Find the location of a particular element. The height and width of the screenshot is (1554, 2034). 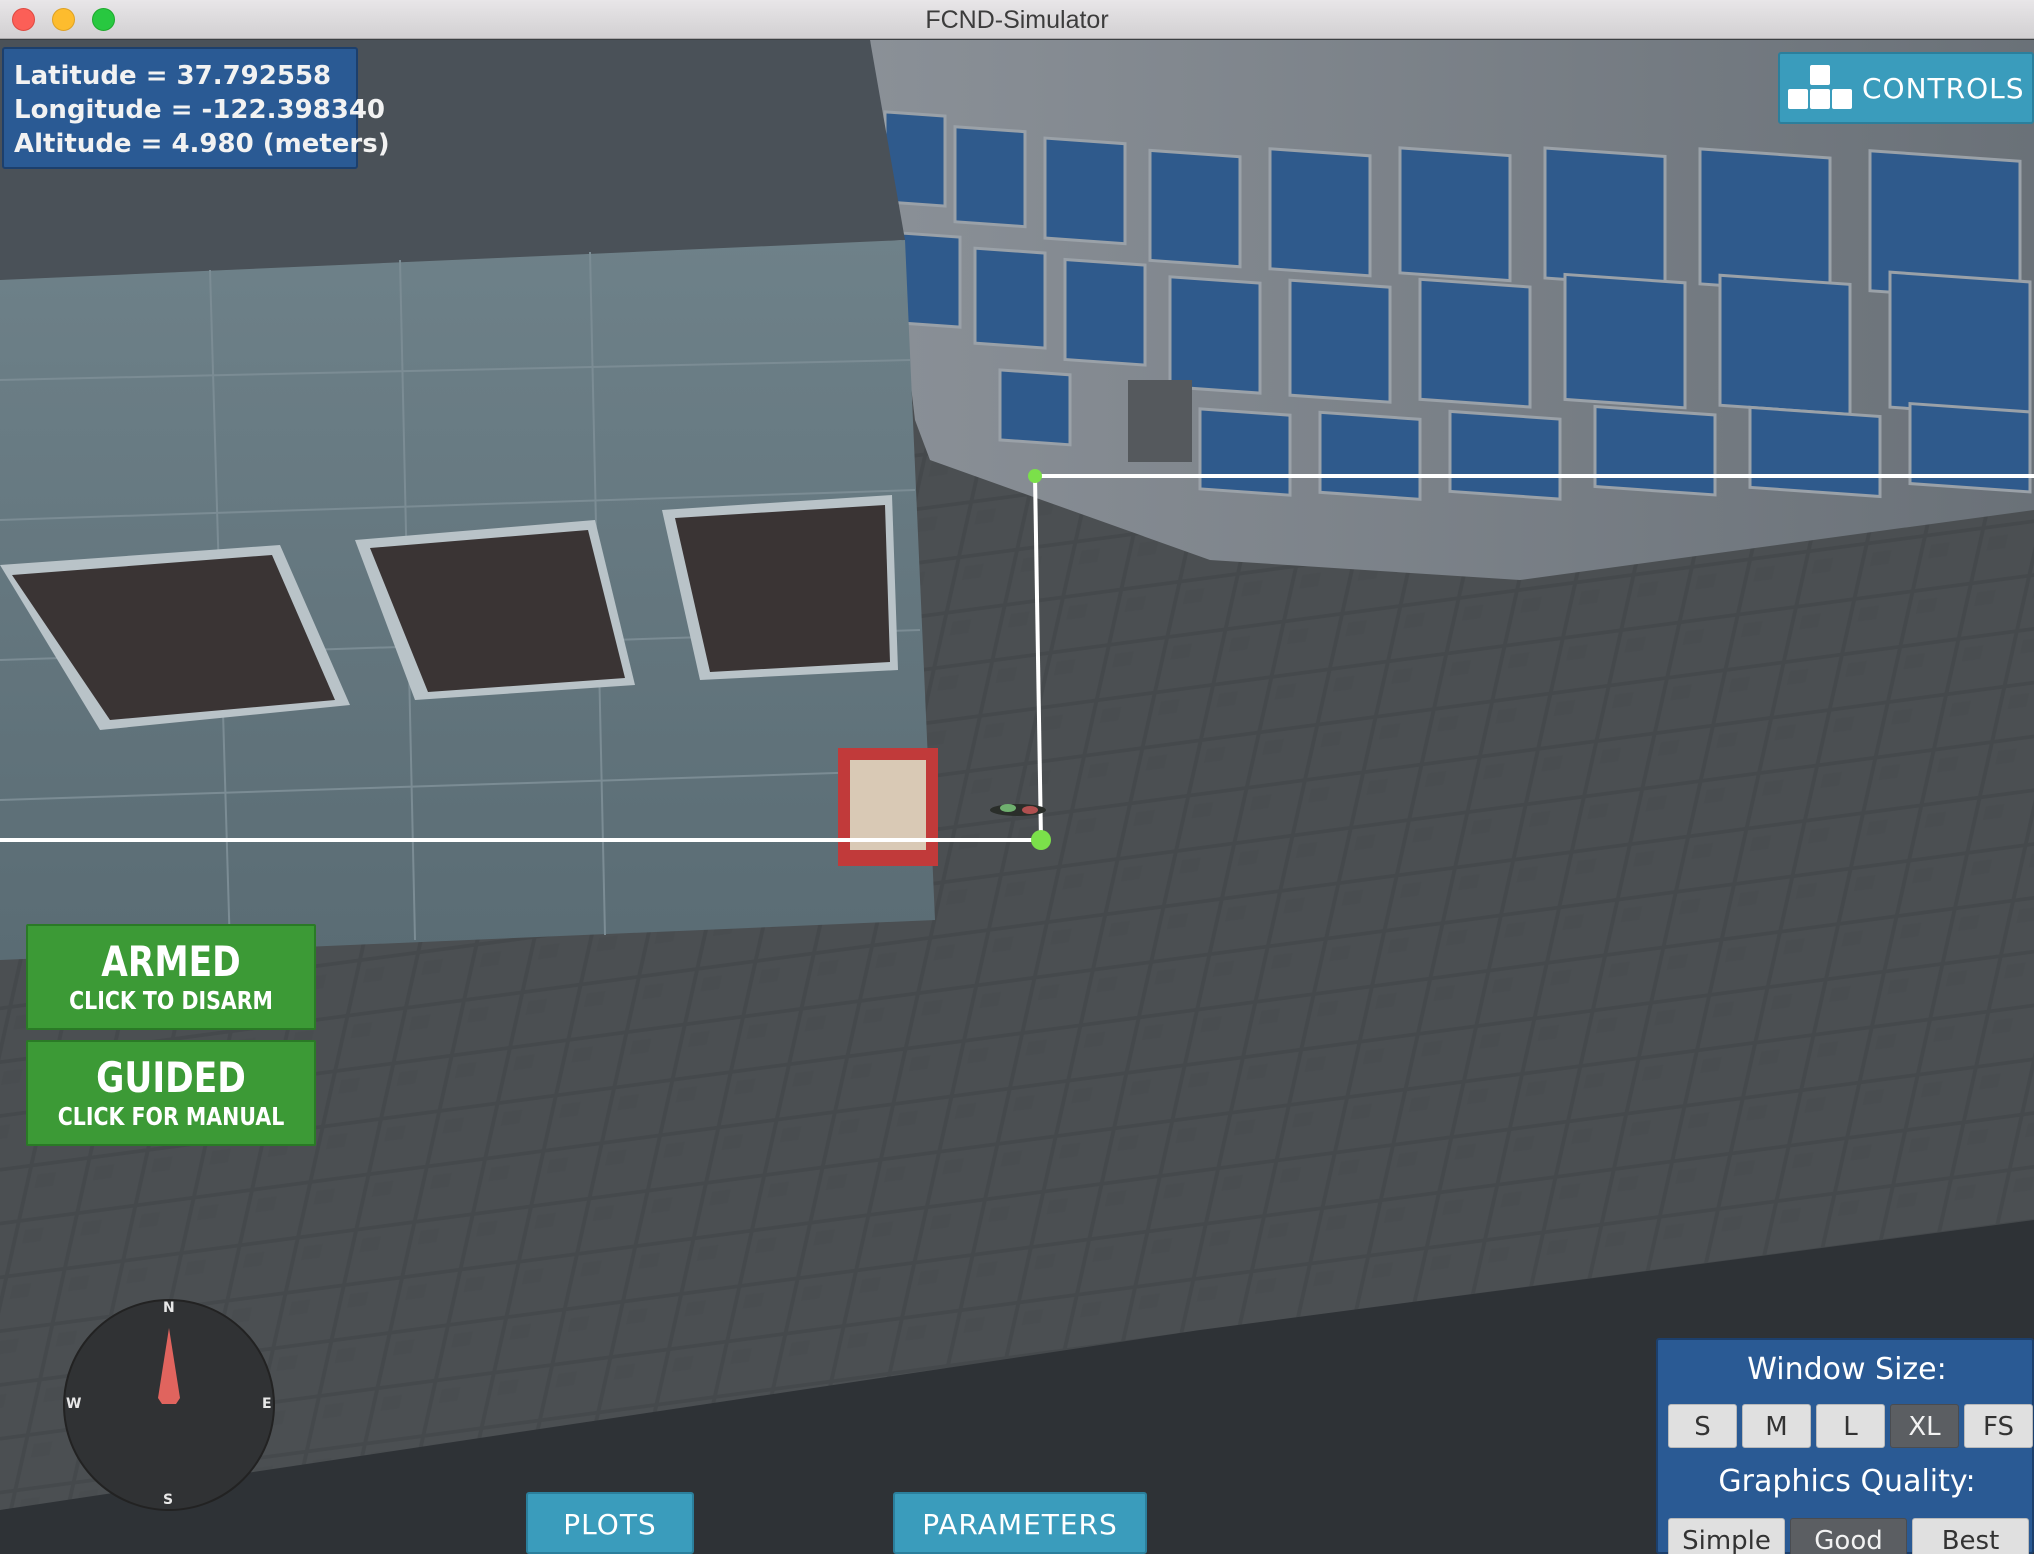

compass-west-label: W is located at coordinates (74, 1404).